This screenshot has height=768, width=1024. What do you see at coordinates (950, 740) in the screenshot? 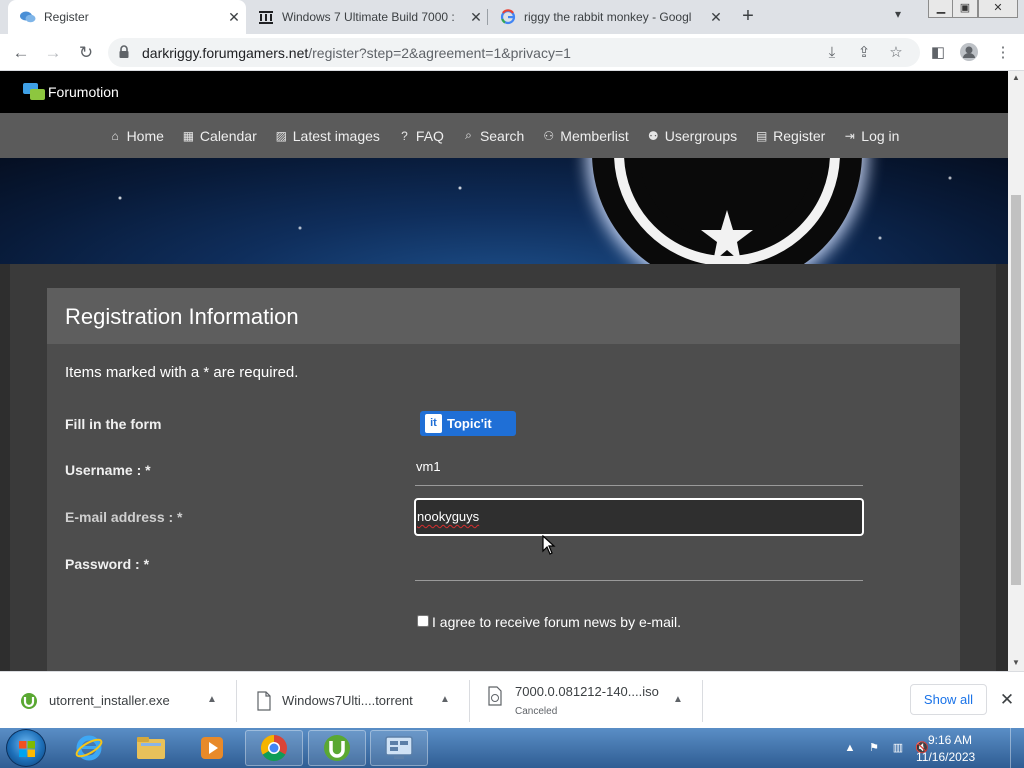
I see `clock-time: 9:16 AM` at bounding box center [950, 740].